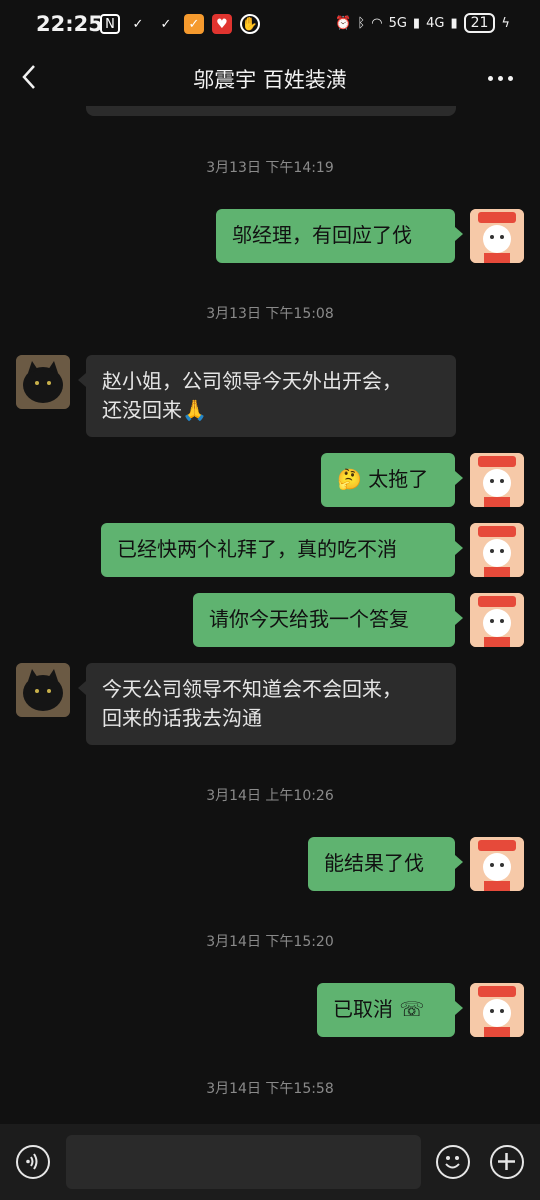 Image resolution: width=540 pixels, height=1200 pixels. Describe the element at coordinates (250, 24) in the screenshot. I see `app-notification-icon: ✋` at that location.